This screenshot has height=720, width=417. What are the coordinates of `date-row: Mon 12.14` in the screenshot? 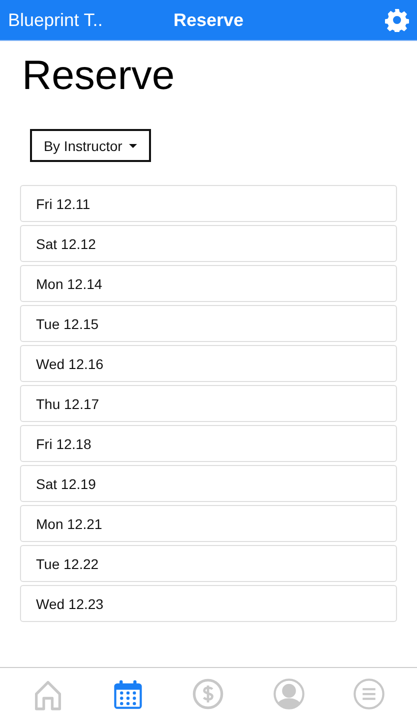 It's located at (208, 283).